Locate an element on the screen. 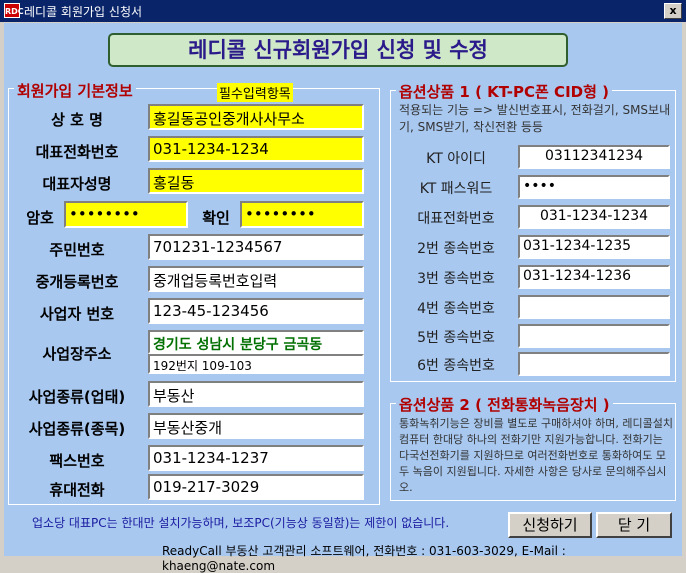  business-item-label: 사업종류(종목) is located at coordinates (77, 429).